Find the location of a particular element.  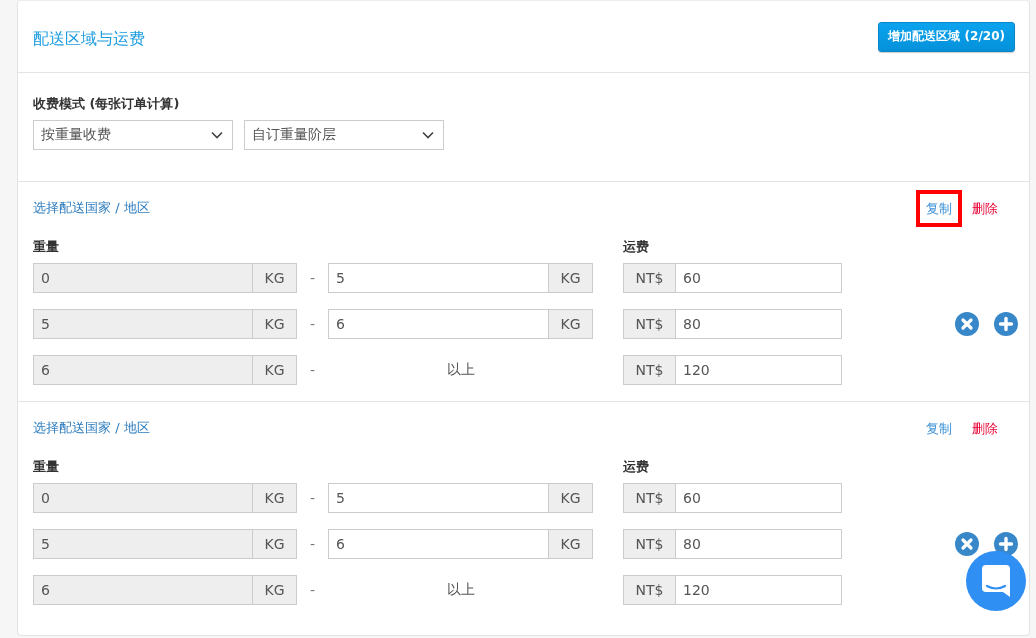

charge-mode-select: 按重量收费 is located at coordinates (133, 135).